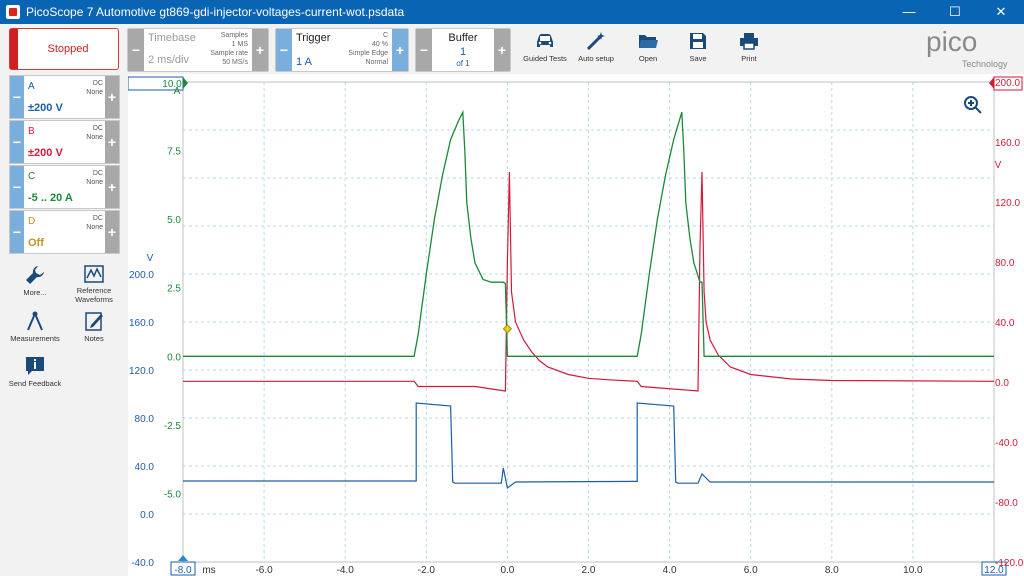  I want to click on channel-a-tick-label: -40.0, so click(142, 563).